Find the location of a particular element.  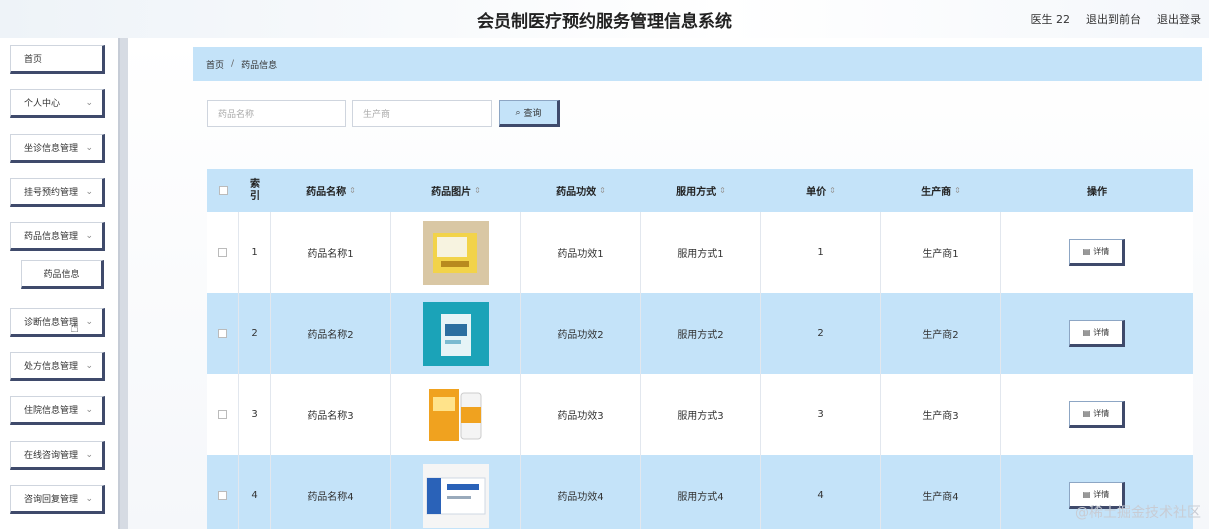

header-name: 药品名称 ⇕ is located at coordinates (331, 190).